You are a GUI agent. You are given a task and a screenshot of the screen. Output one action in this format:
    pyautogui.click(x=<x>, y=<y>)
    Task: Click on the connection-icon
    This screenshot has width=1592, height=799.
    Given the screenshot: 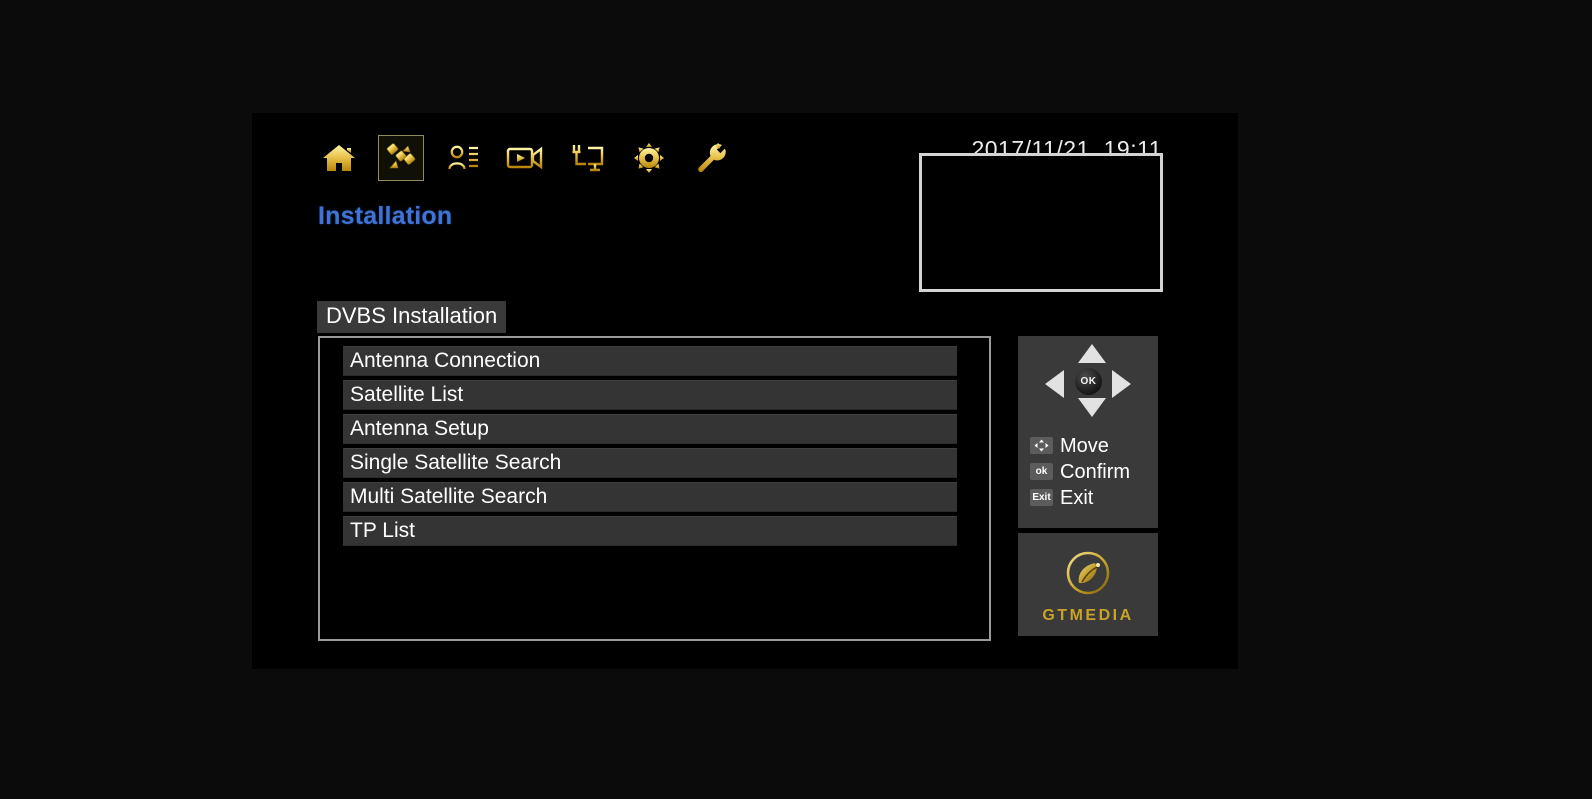 What is the action you would take?
    pyautogui.click(x=587, y=158)
    